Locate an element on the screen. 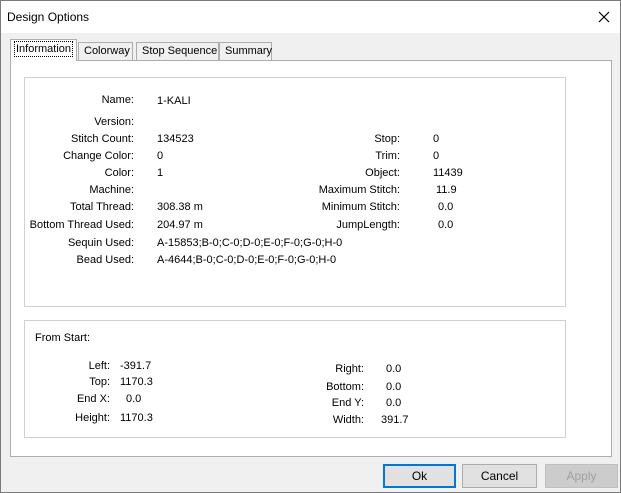 Image resolution: width=621 pixels, height=493 pixels. title-bar: Design Options is located at coordinates (310, 17).